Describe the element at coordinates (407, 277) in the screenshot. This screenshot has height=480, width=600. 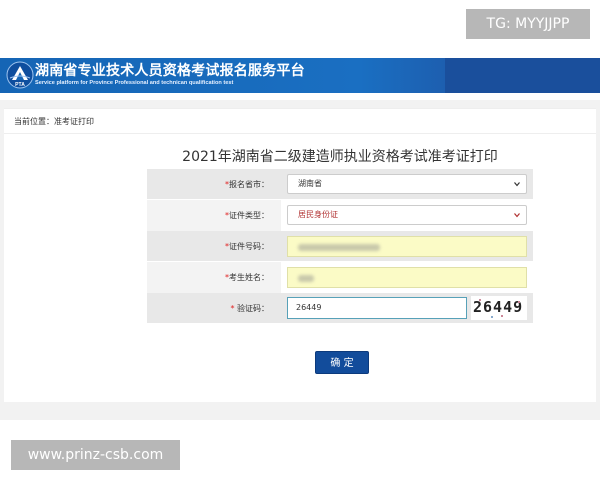
I see `name-input` at that location.